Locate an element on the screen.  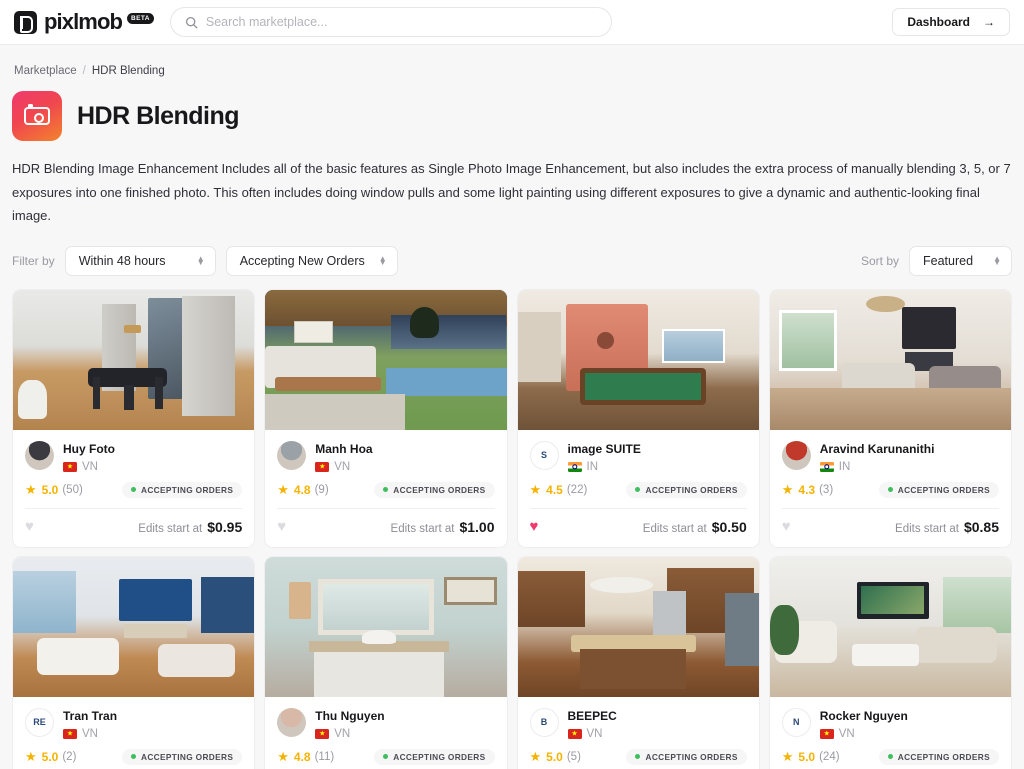
country-code: IN is located at coordinates (844, 466).